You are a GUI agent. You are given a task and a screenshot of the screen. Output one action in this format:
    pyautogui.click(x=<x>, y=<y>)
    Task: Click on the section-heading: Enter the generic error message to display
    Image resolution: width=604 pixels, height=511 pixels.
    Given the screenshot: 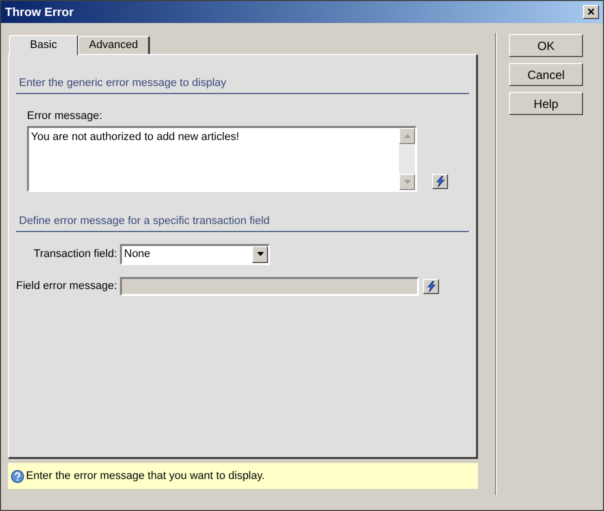 What is the action you would take?
    pyautogui.click(x=242, y=84)
    